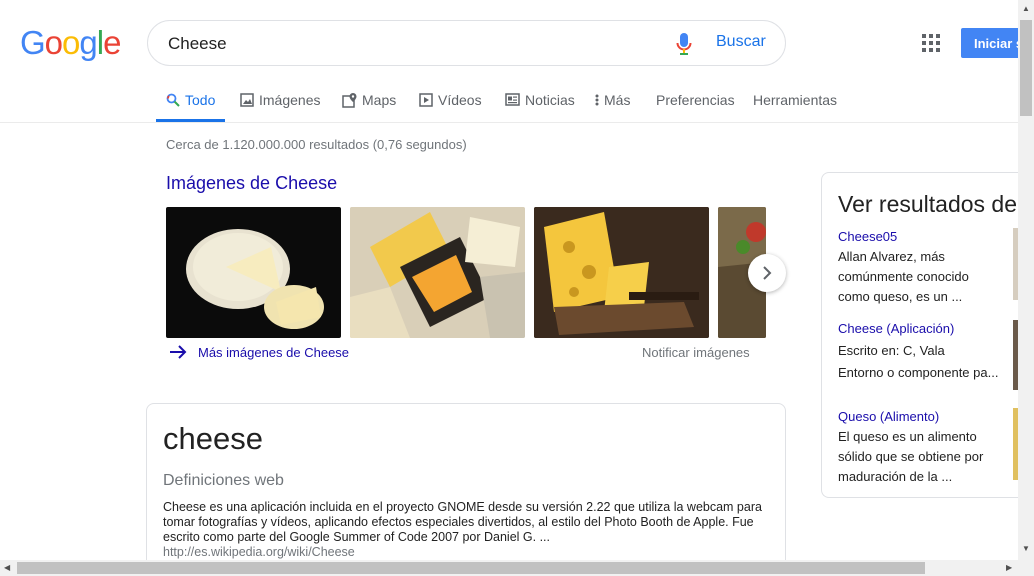 This screenshot has width=1034, height=576. What do you see at coordinates (247, 100) in the screenshot?
I see `image-icon` at bounding box center [247, 100].